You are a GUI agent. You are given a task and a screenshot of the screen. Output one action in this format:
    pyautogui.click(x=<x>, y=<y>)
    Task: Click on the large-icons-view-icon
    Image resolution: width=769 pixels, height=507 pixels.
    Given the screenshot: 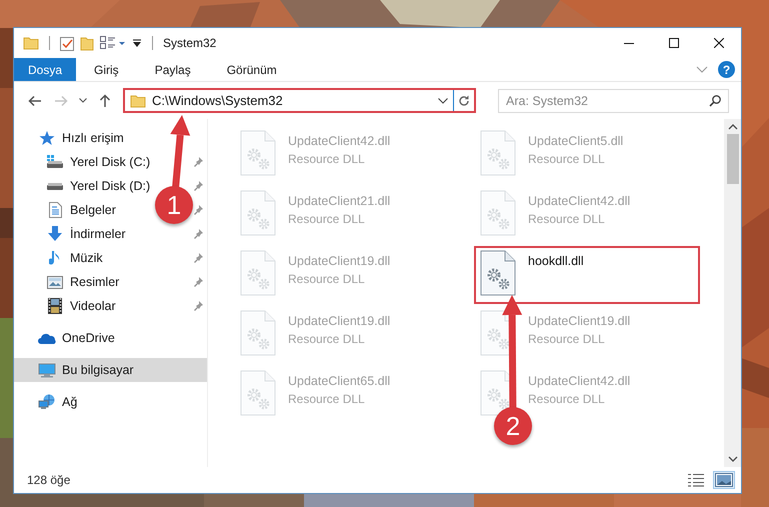 What is the action you would take?
    pyautogui.click(x=724, y=480)
    